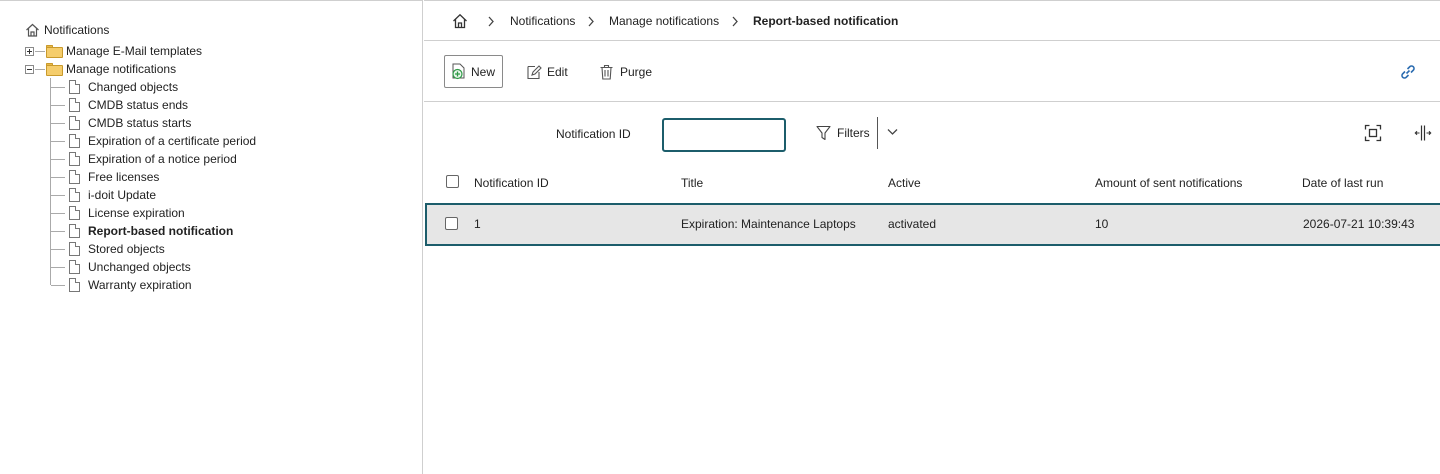 The width and height of the screenshot is (1440, 474). What do you see at coordinates (1408, 72) in the screenshot?
I see `link-icon` at bounding box center [1408, 72].